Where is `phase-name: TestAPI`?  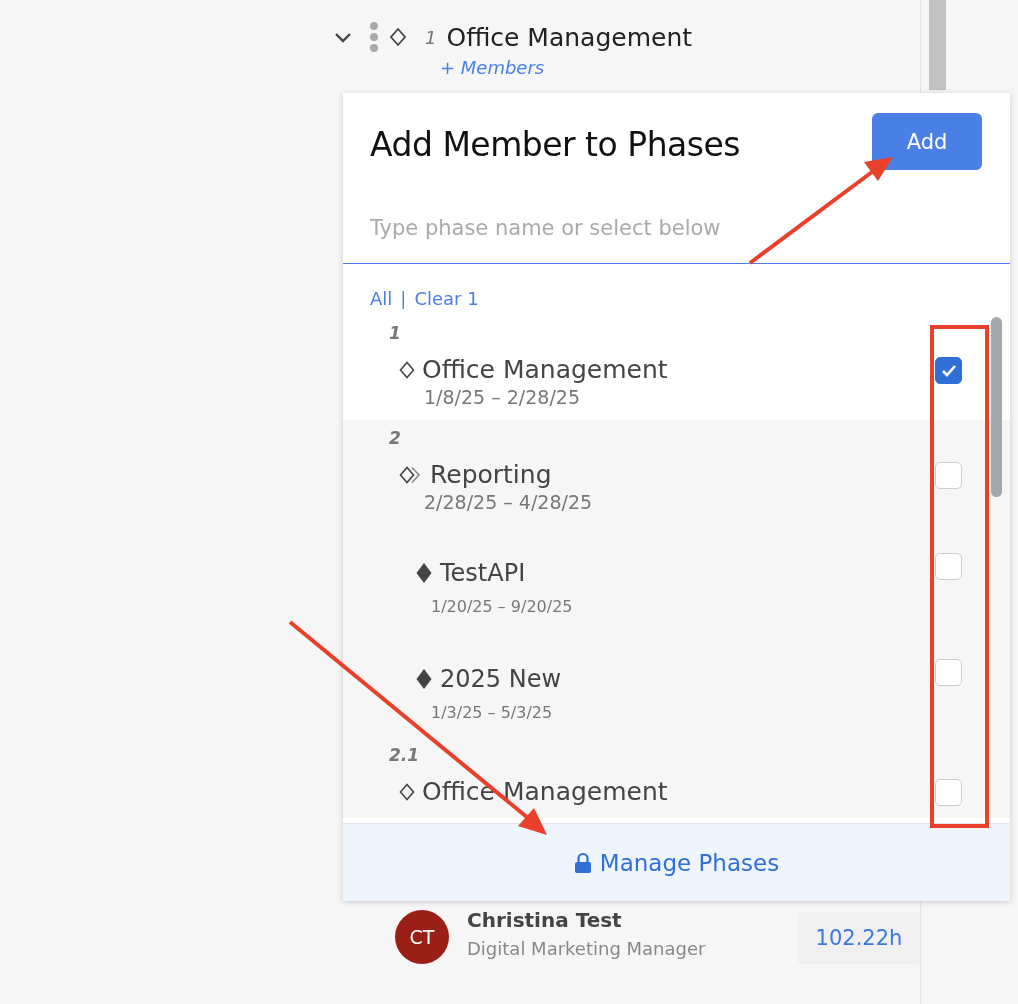 phase-name: TestAPI is located at coordinates (483, 573).